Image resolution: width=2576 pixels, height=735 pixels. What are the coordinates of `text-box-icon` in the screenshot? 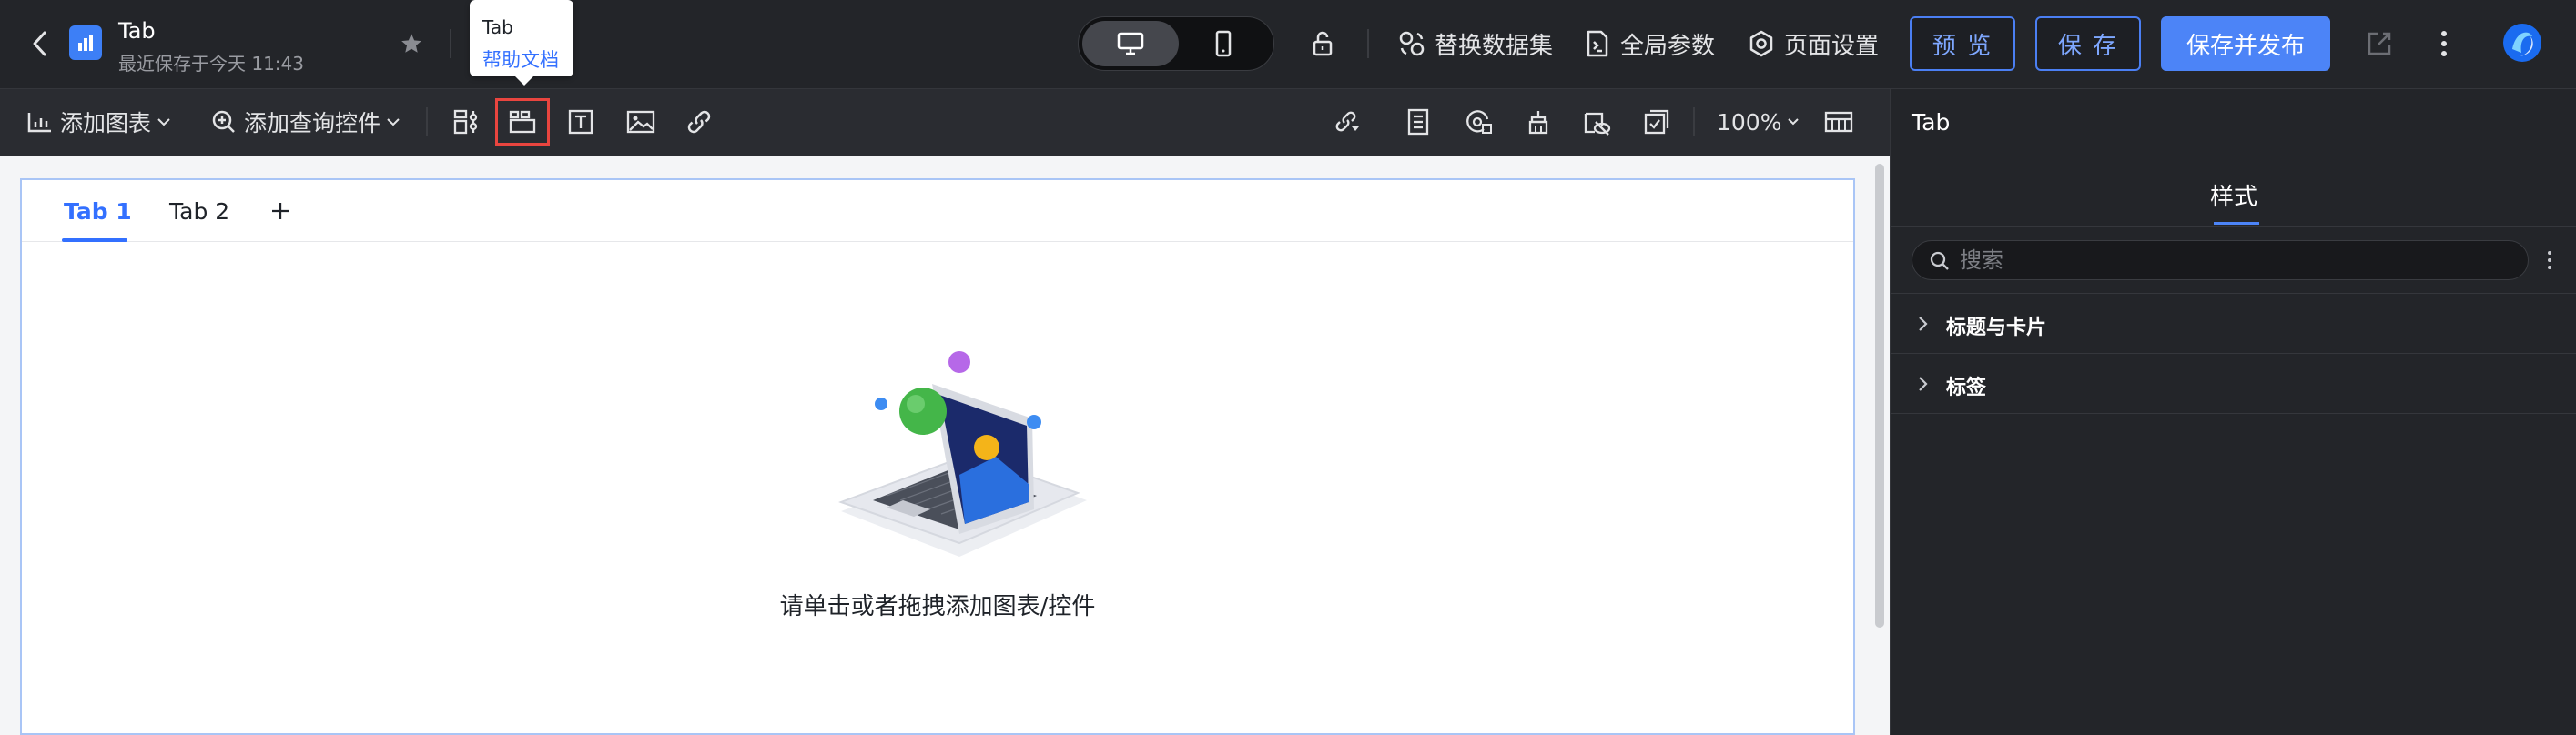 It's located at (581, 122).